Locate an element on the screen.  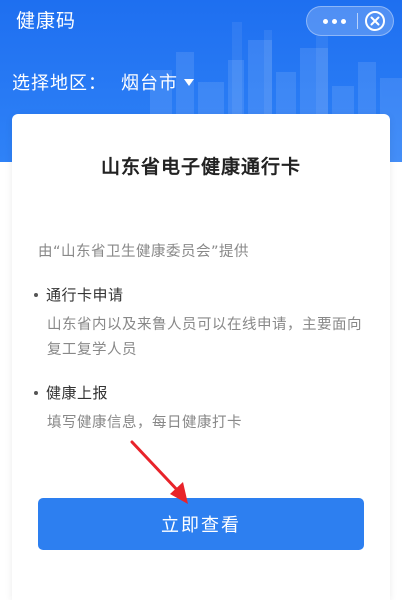
feature-title: 健康上报 is located at coordinates (77, 393).